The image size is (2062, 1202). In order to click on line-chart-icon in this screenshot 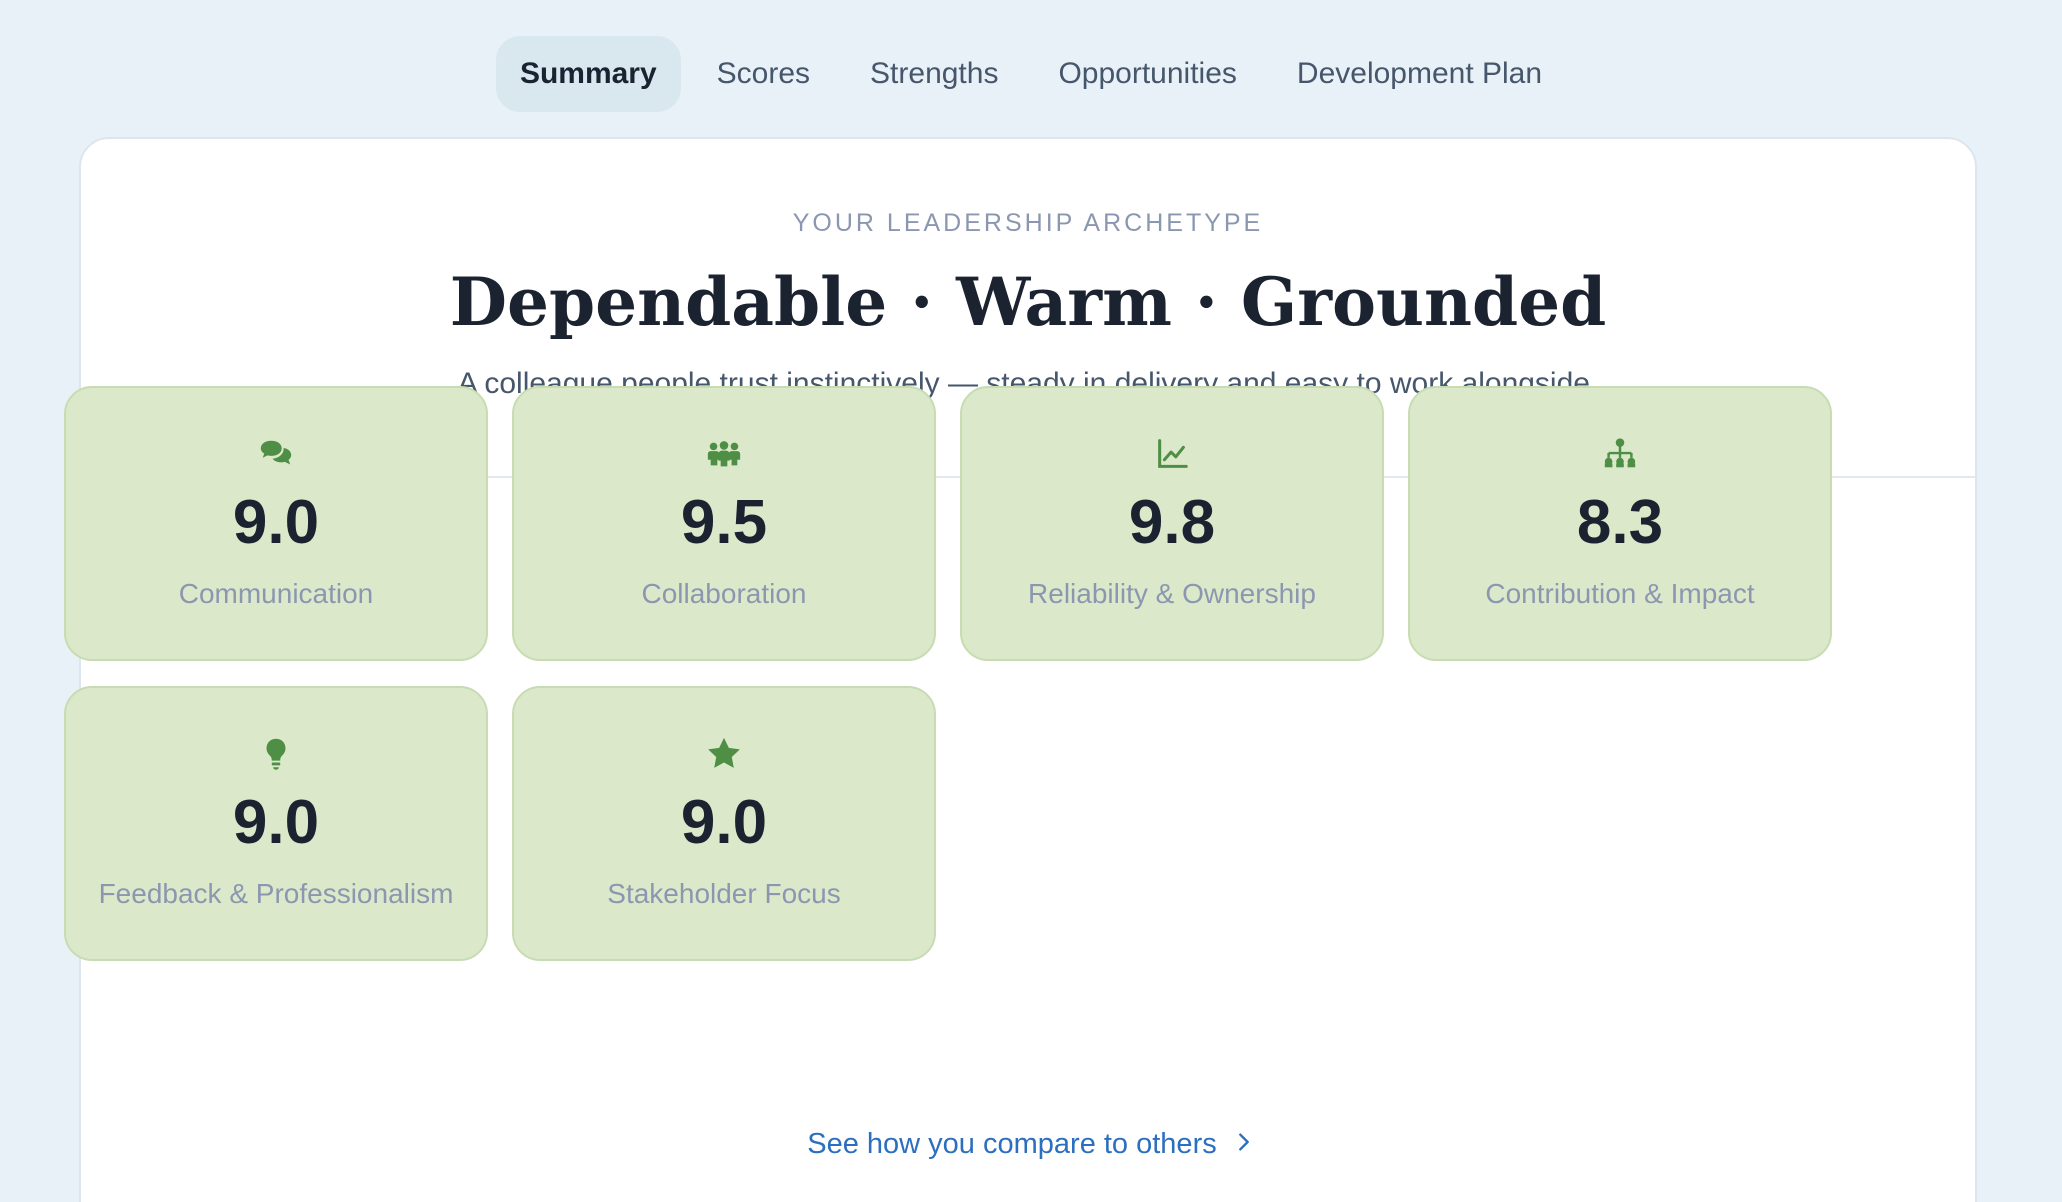, I will do `click(1172, 454)`.